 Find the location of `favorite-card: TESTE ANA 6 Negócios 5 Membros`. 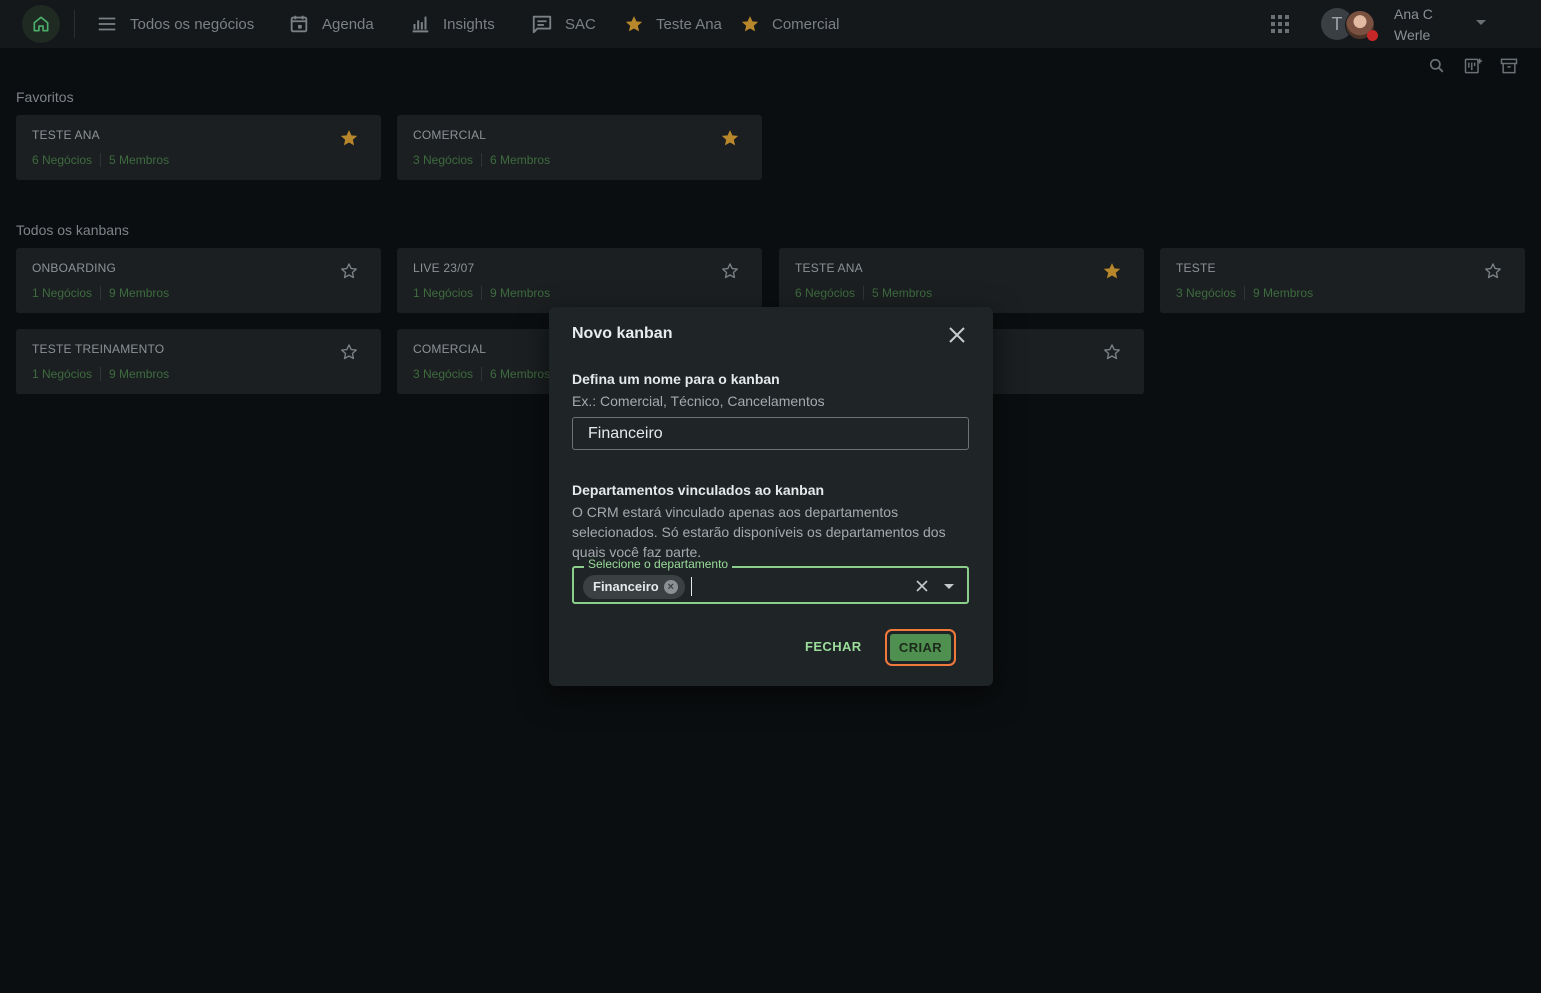

favorite-card: TESTE ANA 6 Negócios 5 Membros is located at coordinates (198, 147).